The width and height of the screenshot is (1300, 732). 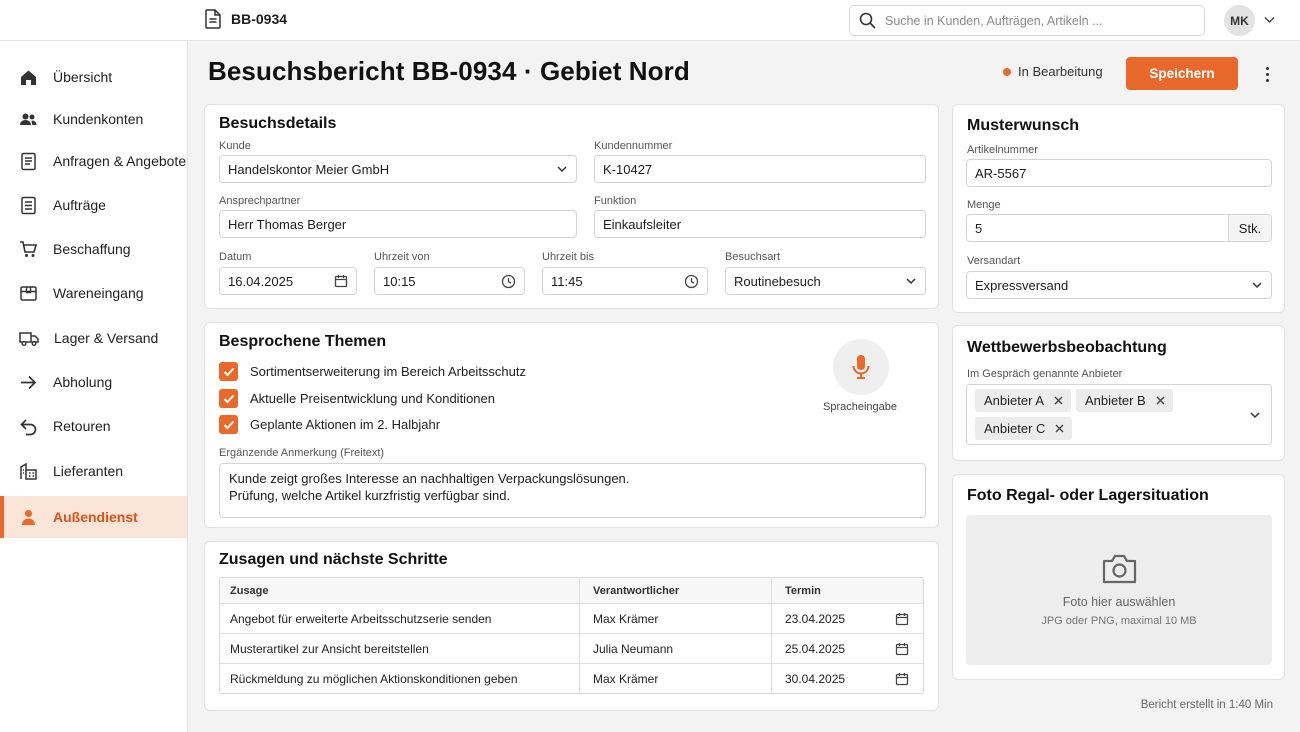 What do you see at coordinates (93, 119) in the screenshot?
I see `sidebar-item-kundenkonten: Kundenkonten` at bounding box center [93, 119].